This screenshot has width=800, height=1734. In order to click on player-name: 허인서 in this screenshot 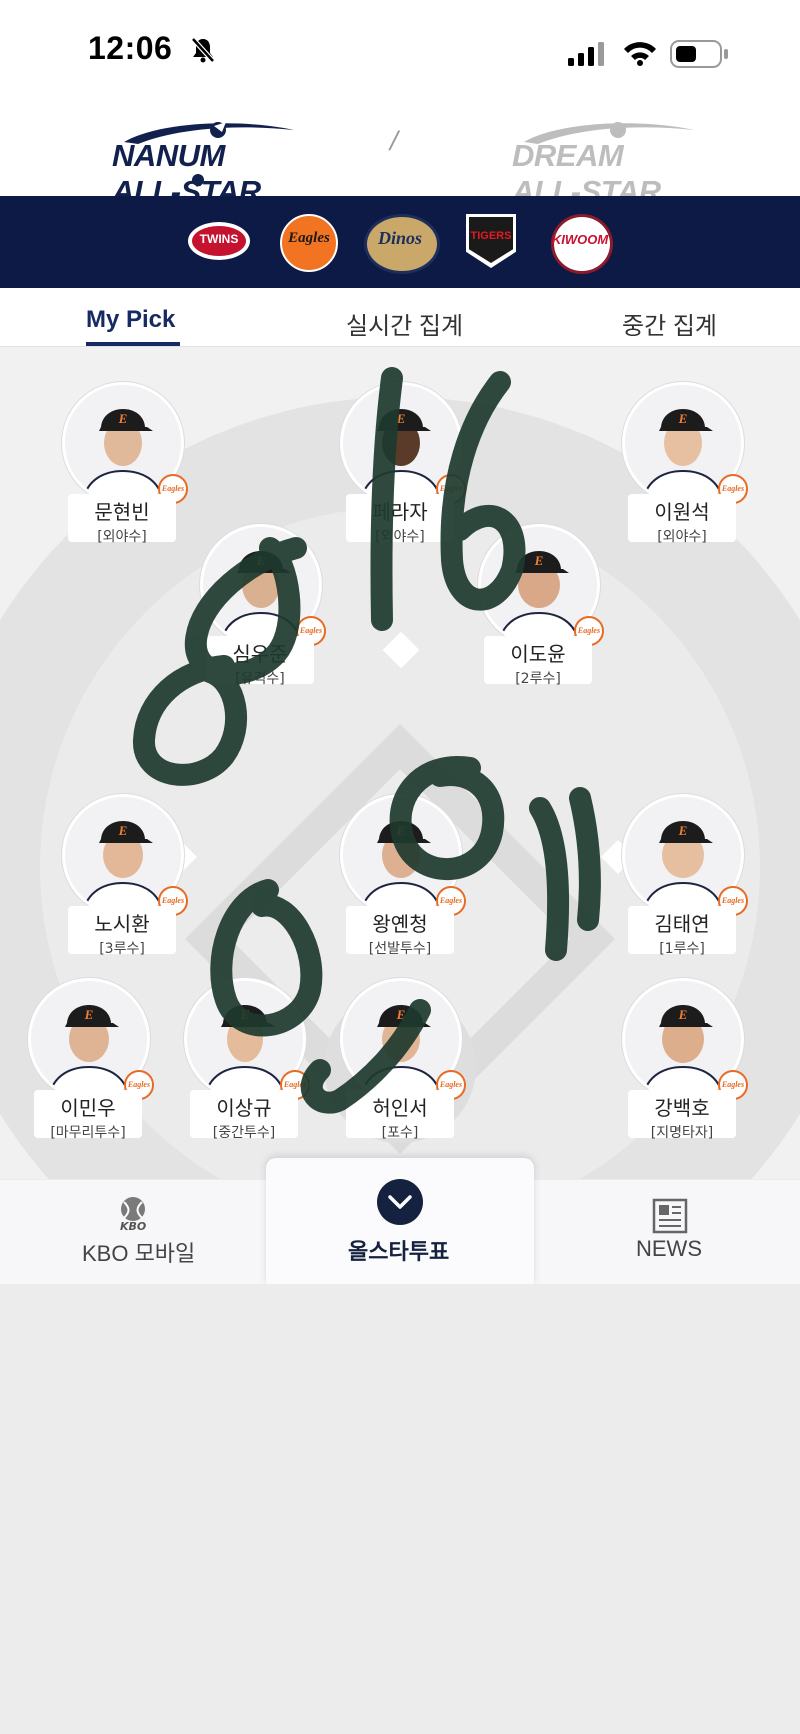, I will do `click(400, 1108)`.